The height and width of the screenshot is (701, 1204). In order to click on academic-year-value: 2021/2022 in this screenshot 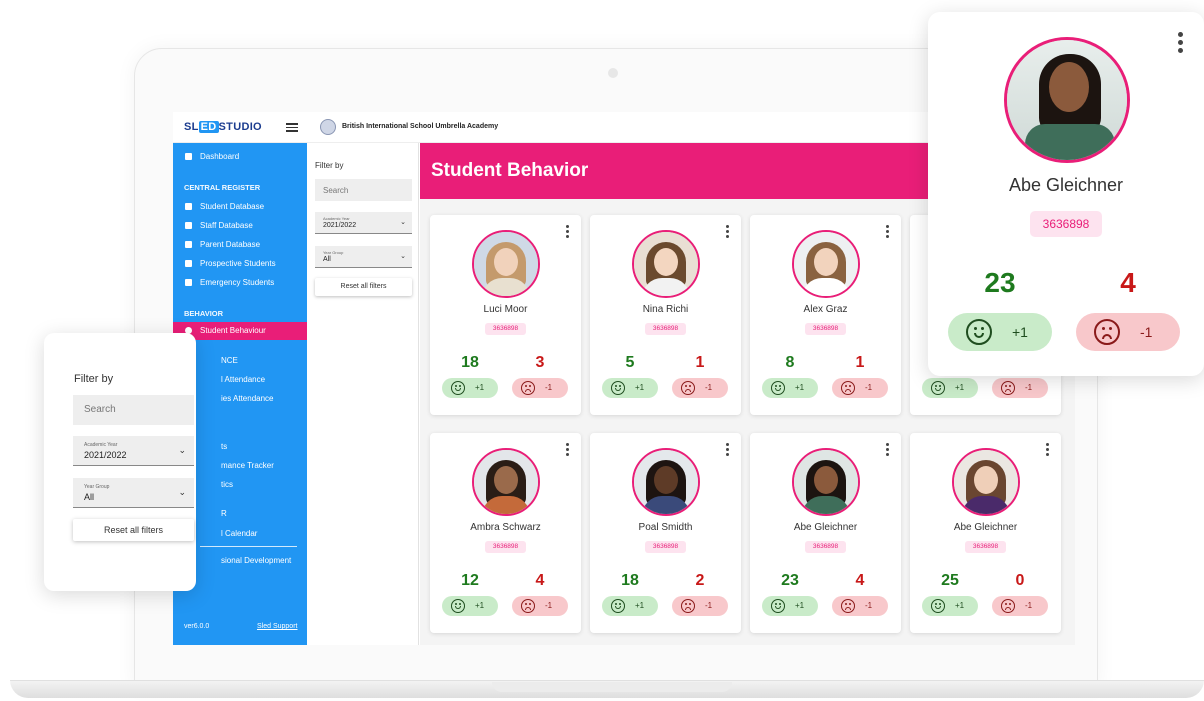, I will do `click(105, 455)`.